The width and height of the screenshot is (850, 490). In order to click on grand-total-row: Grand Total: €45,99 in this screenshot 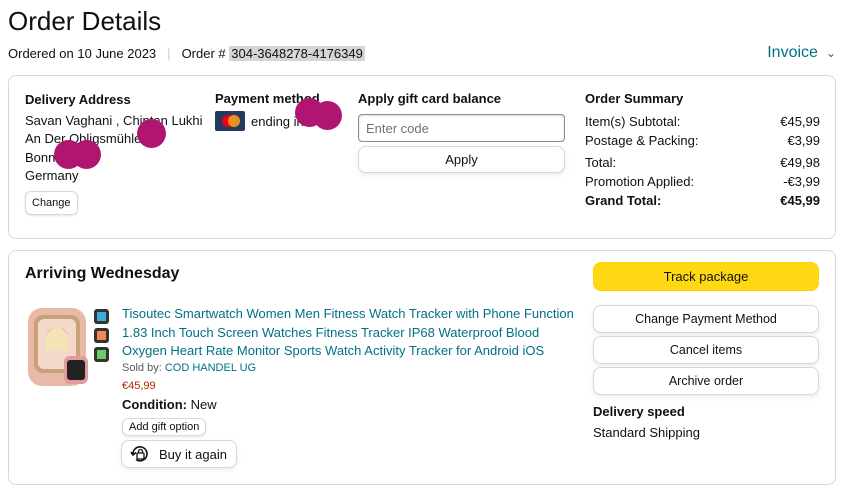, I will do `click(702, 200)`.